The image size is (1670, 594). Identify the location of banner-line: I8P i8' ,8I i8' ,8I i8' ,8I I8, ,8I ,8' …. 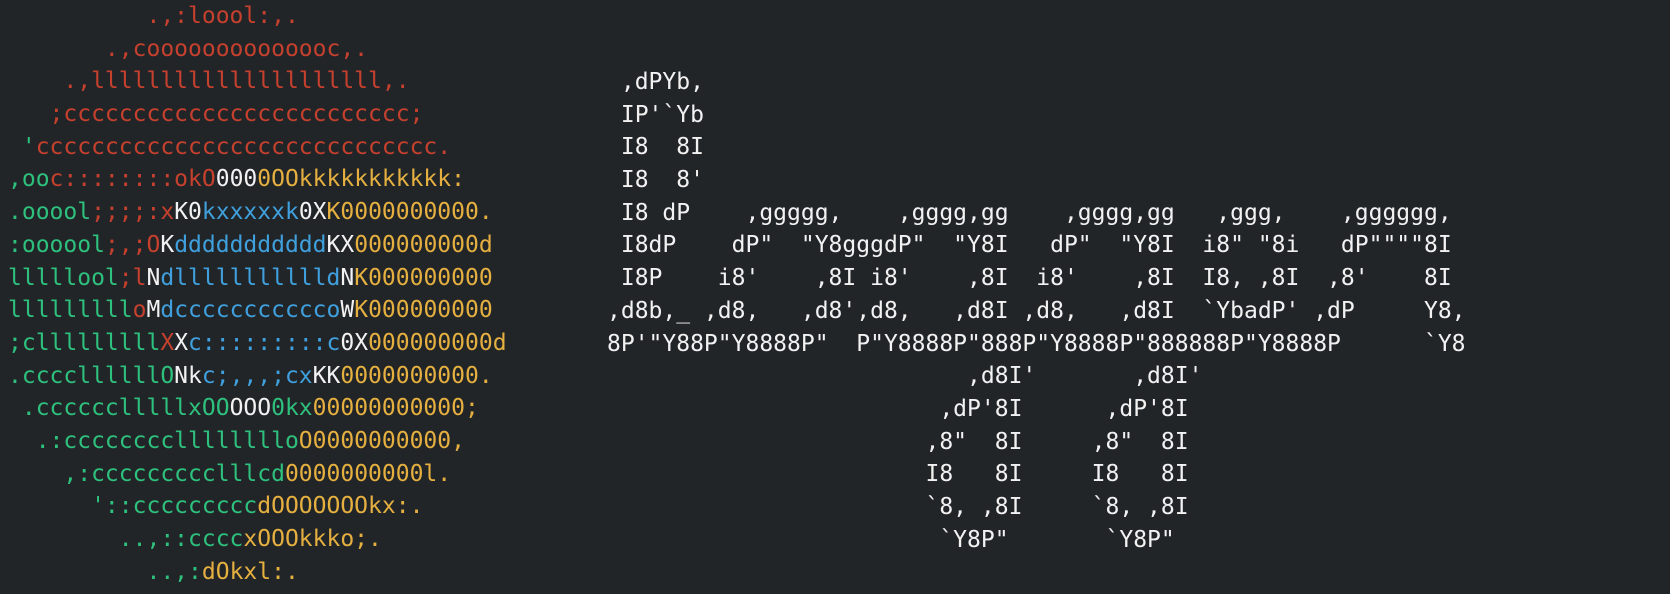
(1029, 278).